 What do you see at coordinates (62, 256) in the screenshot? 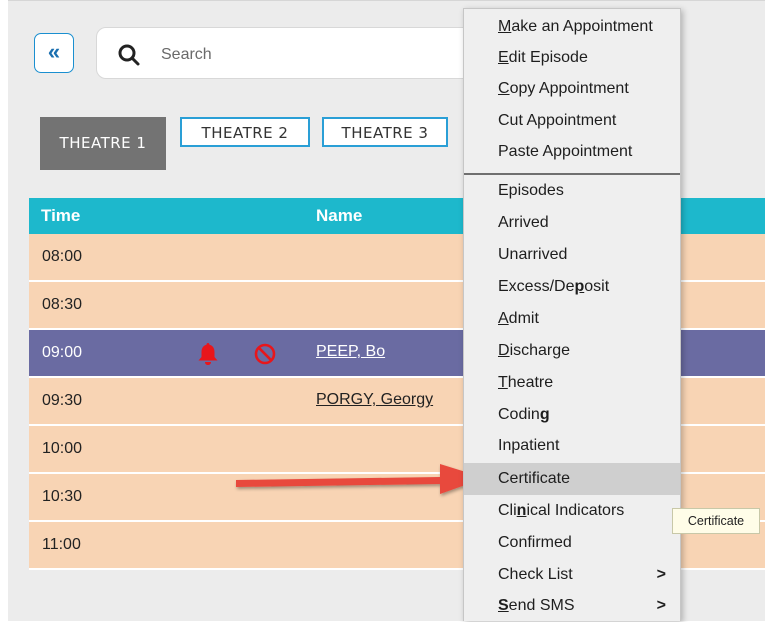
I see `row-time: 08:00` at bounding box center [62, 256].